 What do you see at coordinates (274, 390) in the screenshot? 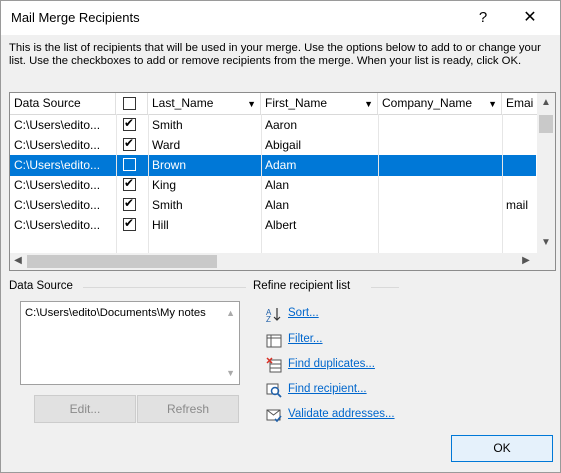
I see `find-recipient-icon` at bounding box center [274, 390].